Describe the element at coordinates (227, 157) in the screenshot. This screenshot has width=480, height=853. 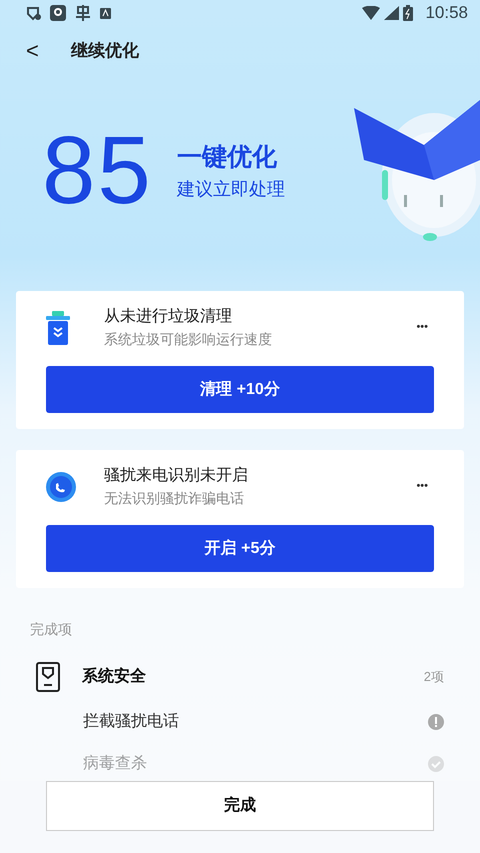
I see `optimize-title: 一键优化` at that location.